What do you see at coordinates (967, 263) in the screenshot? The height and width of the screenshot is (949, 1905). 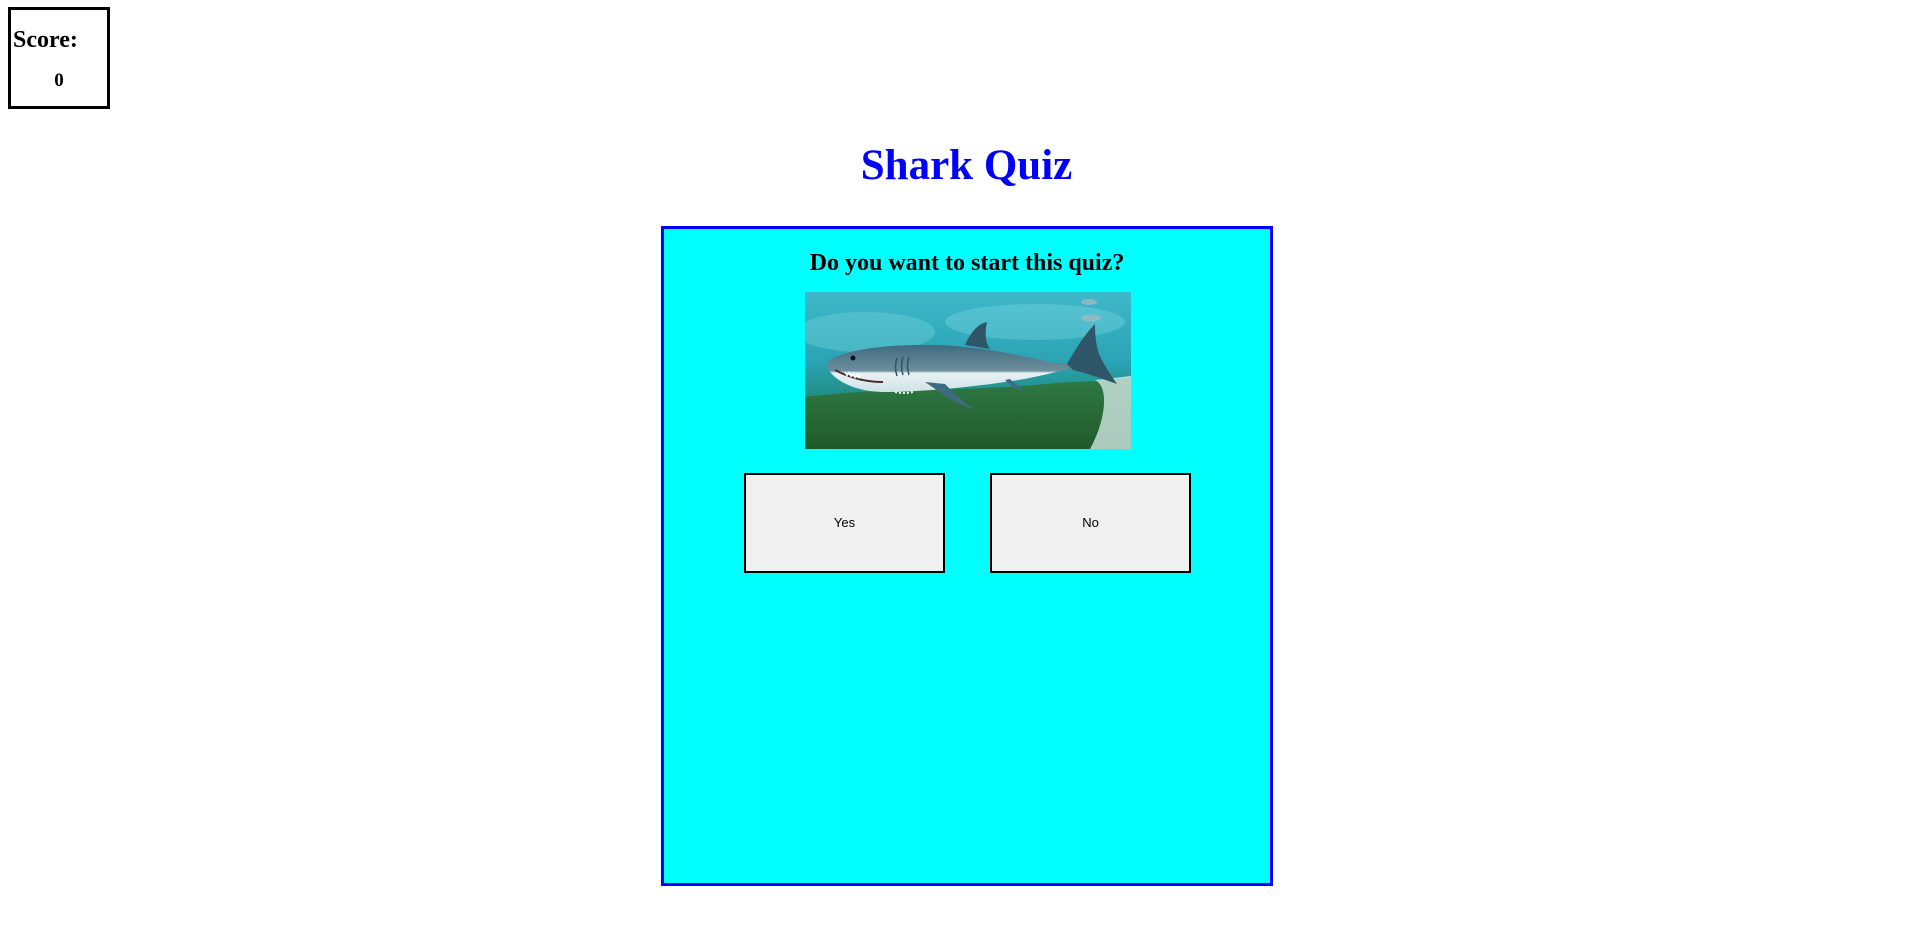 I see `question-text: Do you want to start this quiz?` at bounding box center [967, 263].